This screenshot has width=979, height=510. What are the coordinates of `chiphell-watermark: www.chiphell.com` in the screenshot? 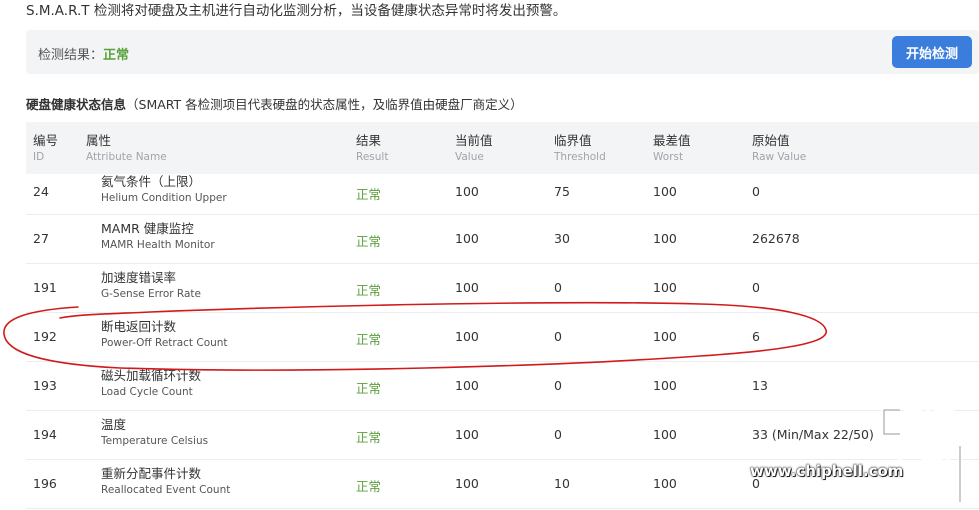 It's located at (864, 448).